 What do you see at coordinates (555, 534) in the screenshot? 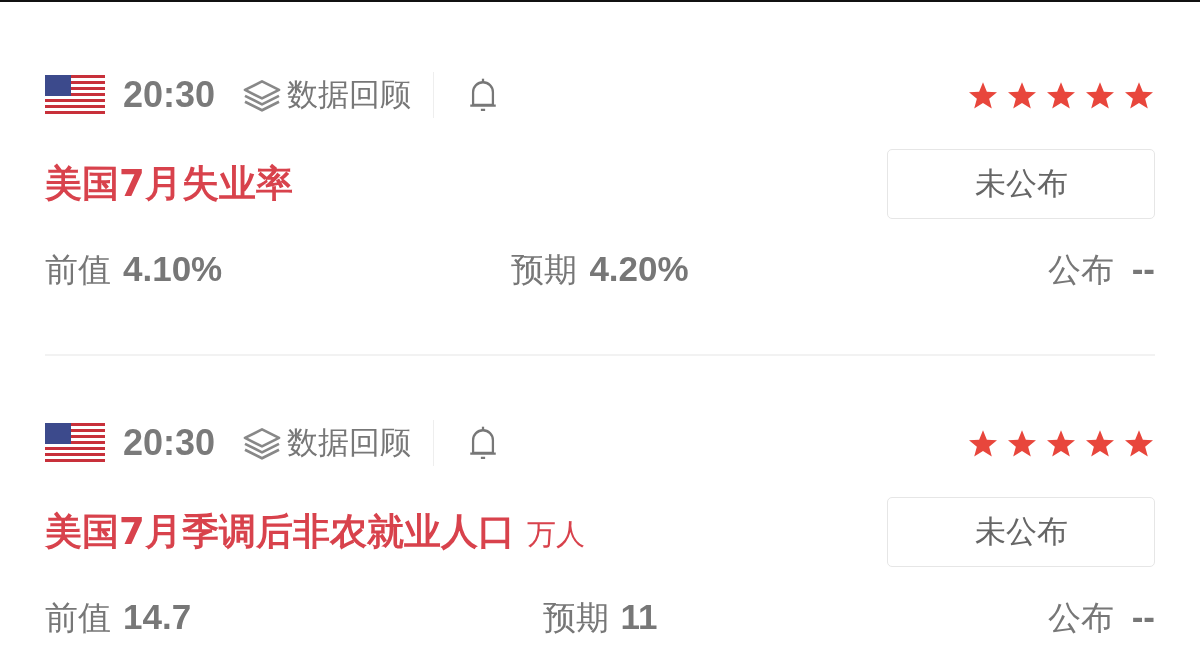
I see `unit-label: 万人` at bounding box center [555, 534].